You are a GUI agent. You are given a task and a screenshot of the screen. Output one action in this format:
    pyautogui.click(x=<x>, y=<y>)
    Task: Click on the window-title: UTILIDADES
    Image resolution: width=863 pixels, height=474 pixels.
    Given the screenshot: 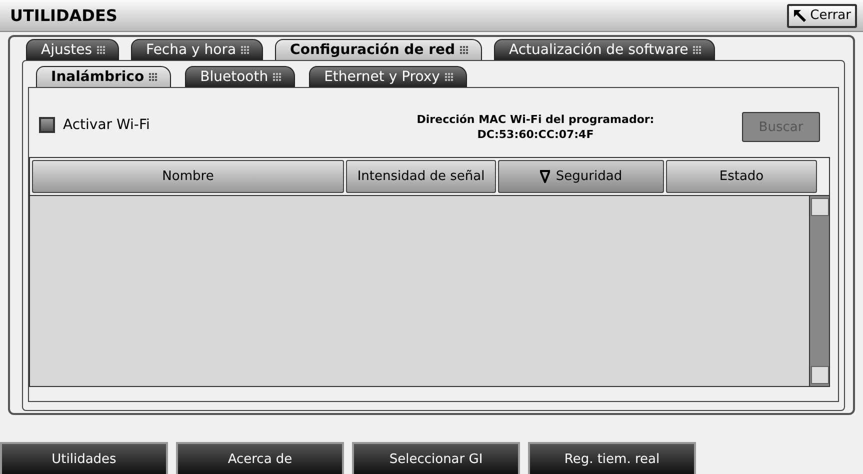 What is the action you would take?
    pyautogui.click(x=64, y=15)
    